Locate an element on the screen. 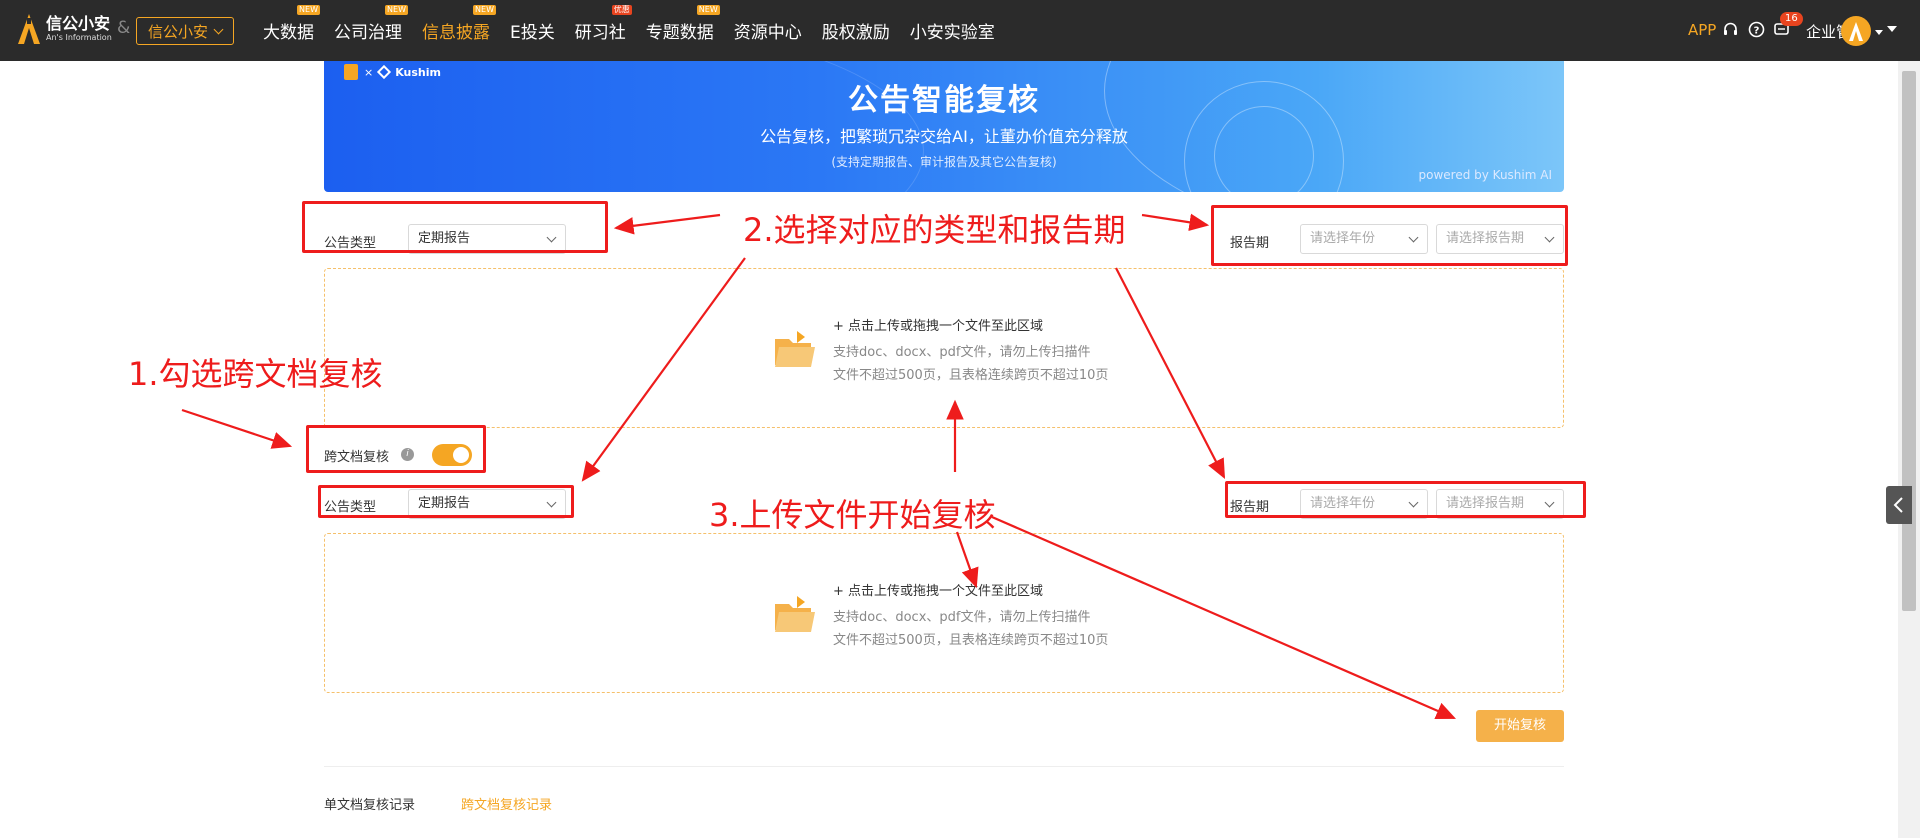 The image size is (1920, 838). arrow-to-start-button is located at coordinates (1224, 617).